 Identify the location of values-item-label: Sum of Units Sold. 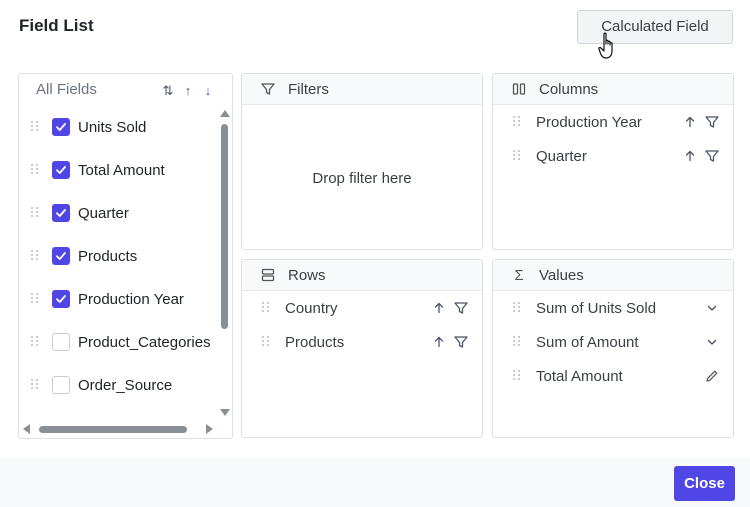
(596, 308).